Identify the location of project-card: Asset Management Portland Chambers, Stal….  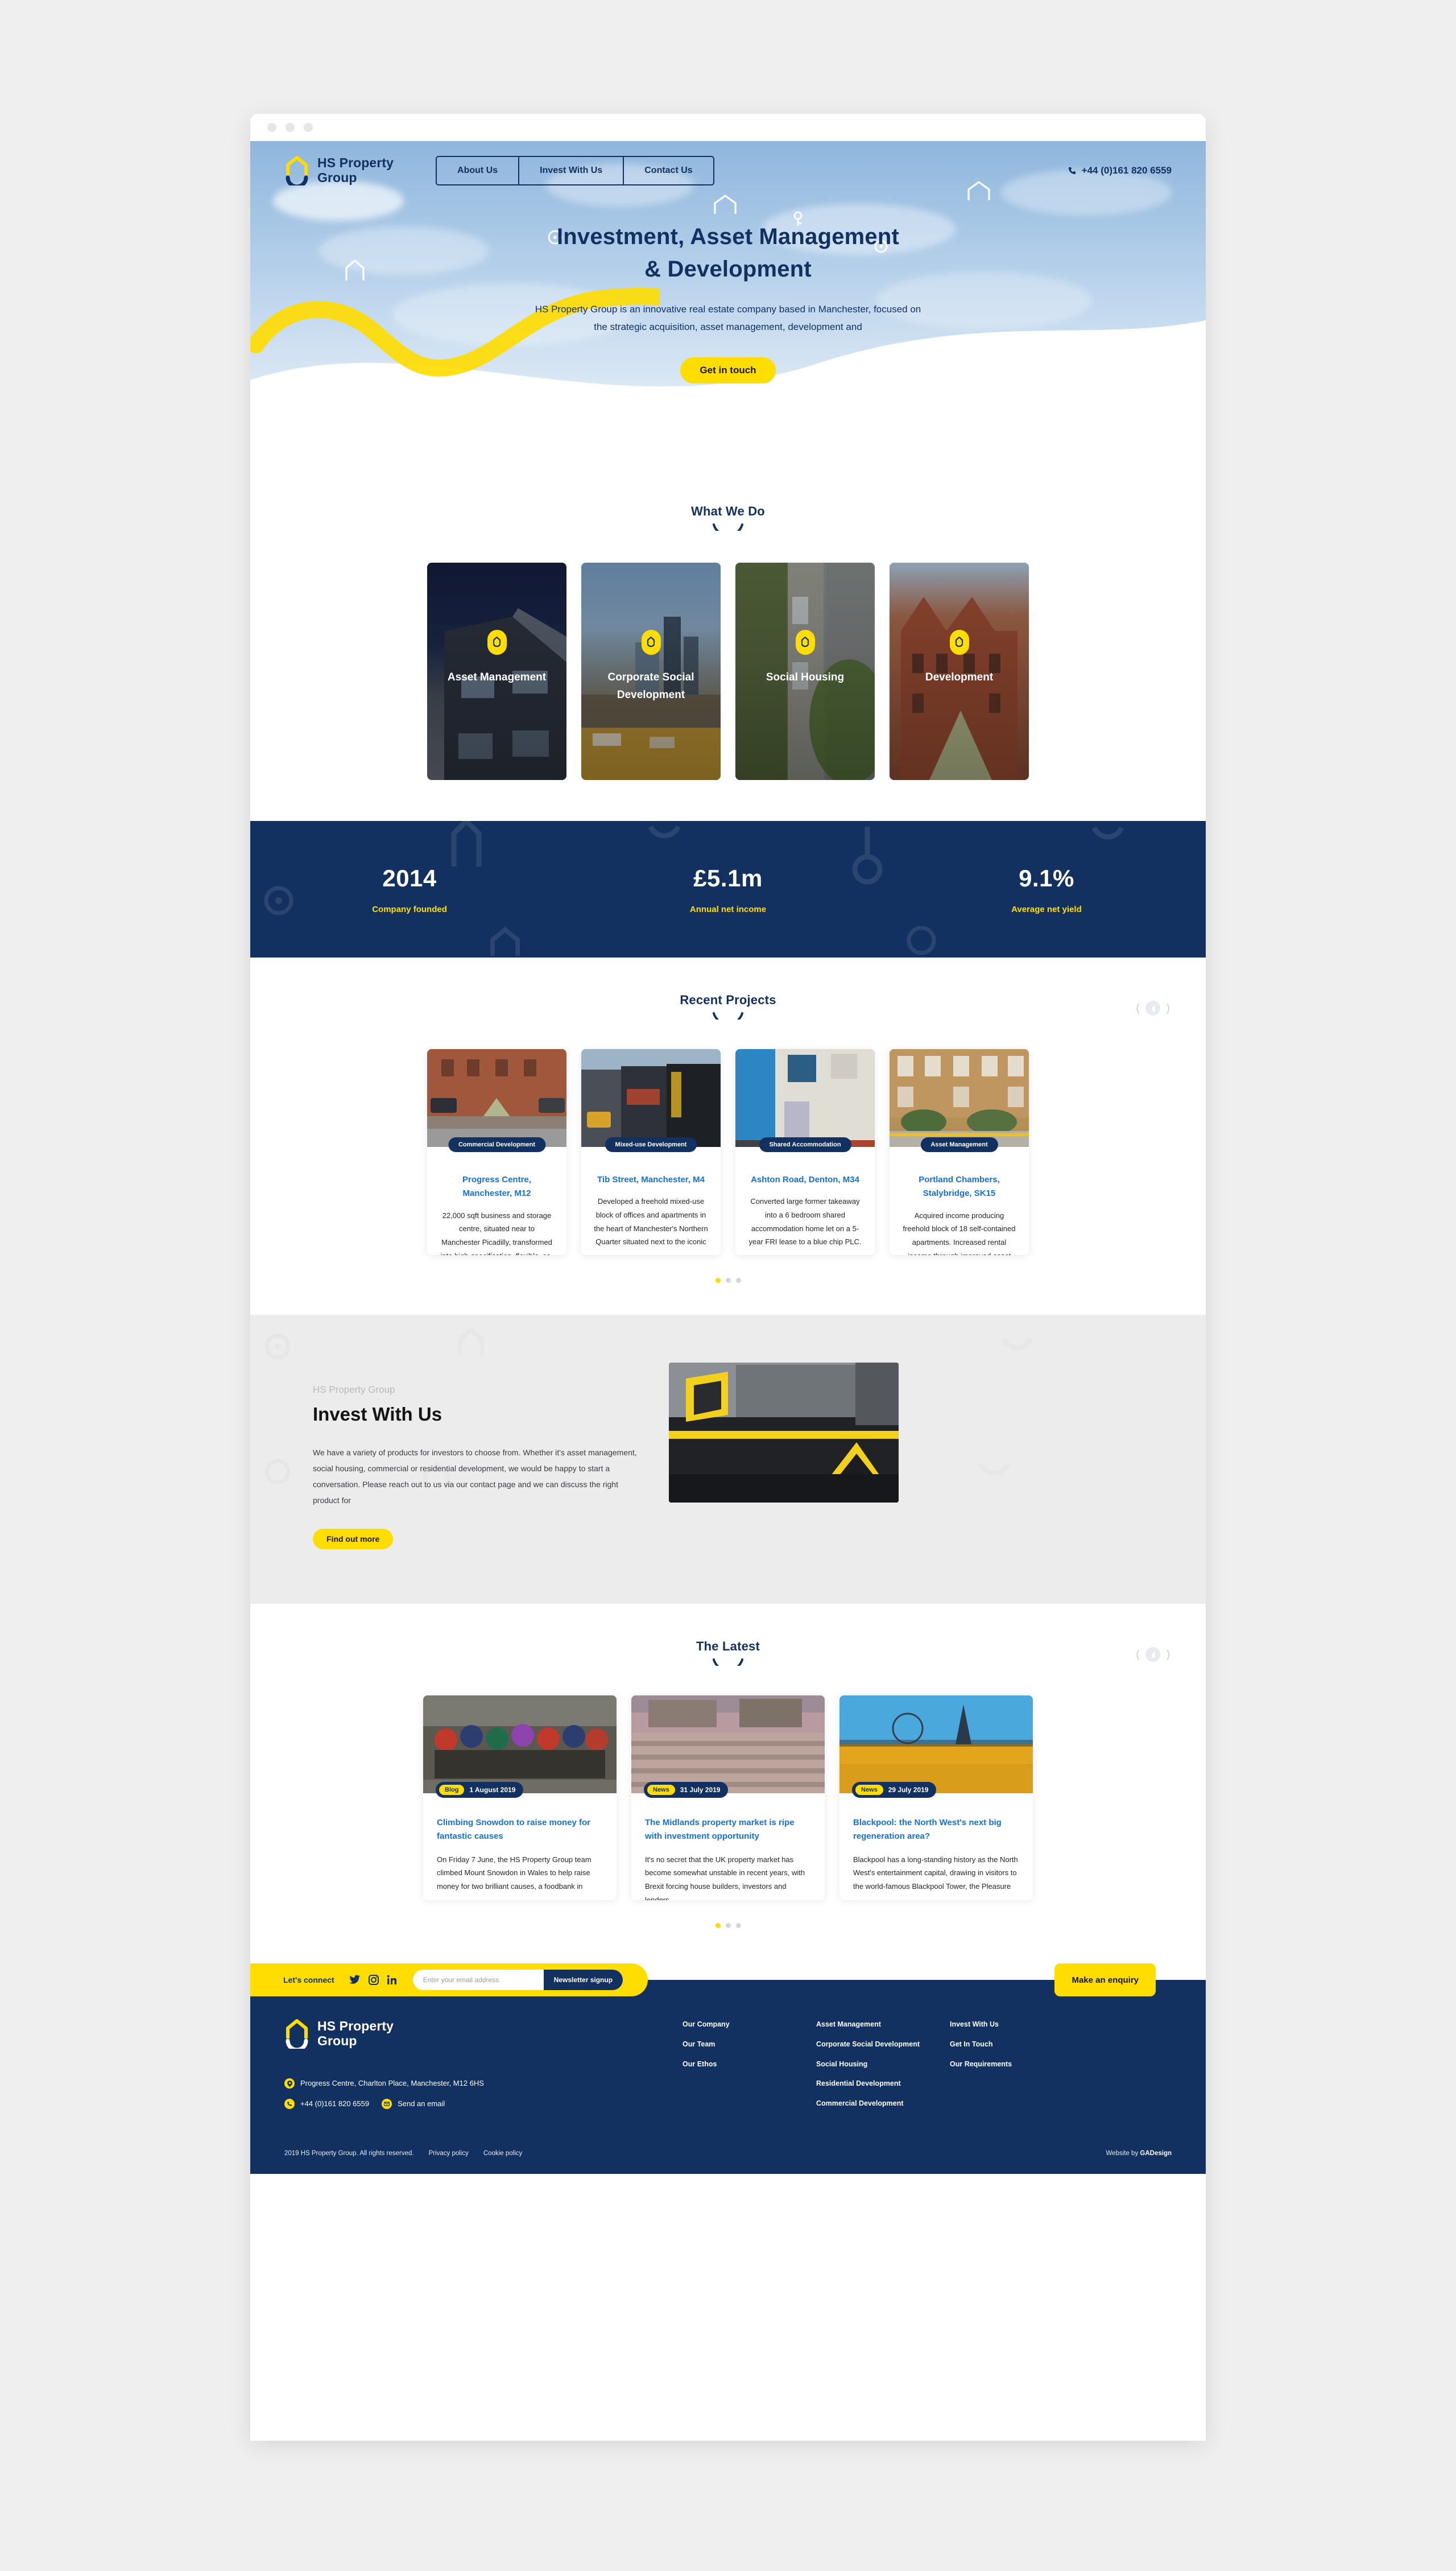
(959, 1152).